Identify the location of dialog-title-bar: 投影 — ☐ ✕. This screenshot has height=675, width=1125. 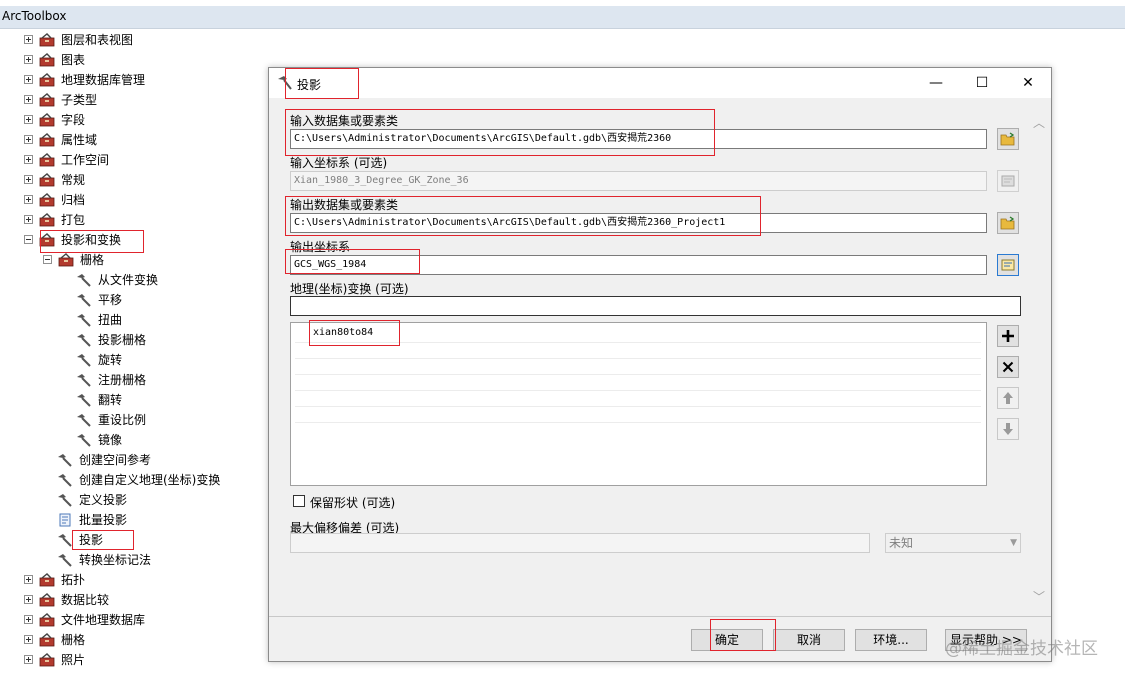
(660, 83).